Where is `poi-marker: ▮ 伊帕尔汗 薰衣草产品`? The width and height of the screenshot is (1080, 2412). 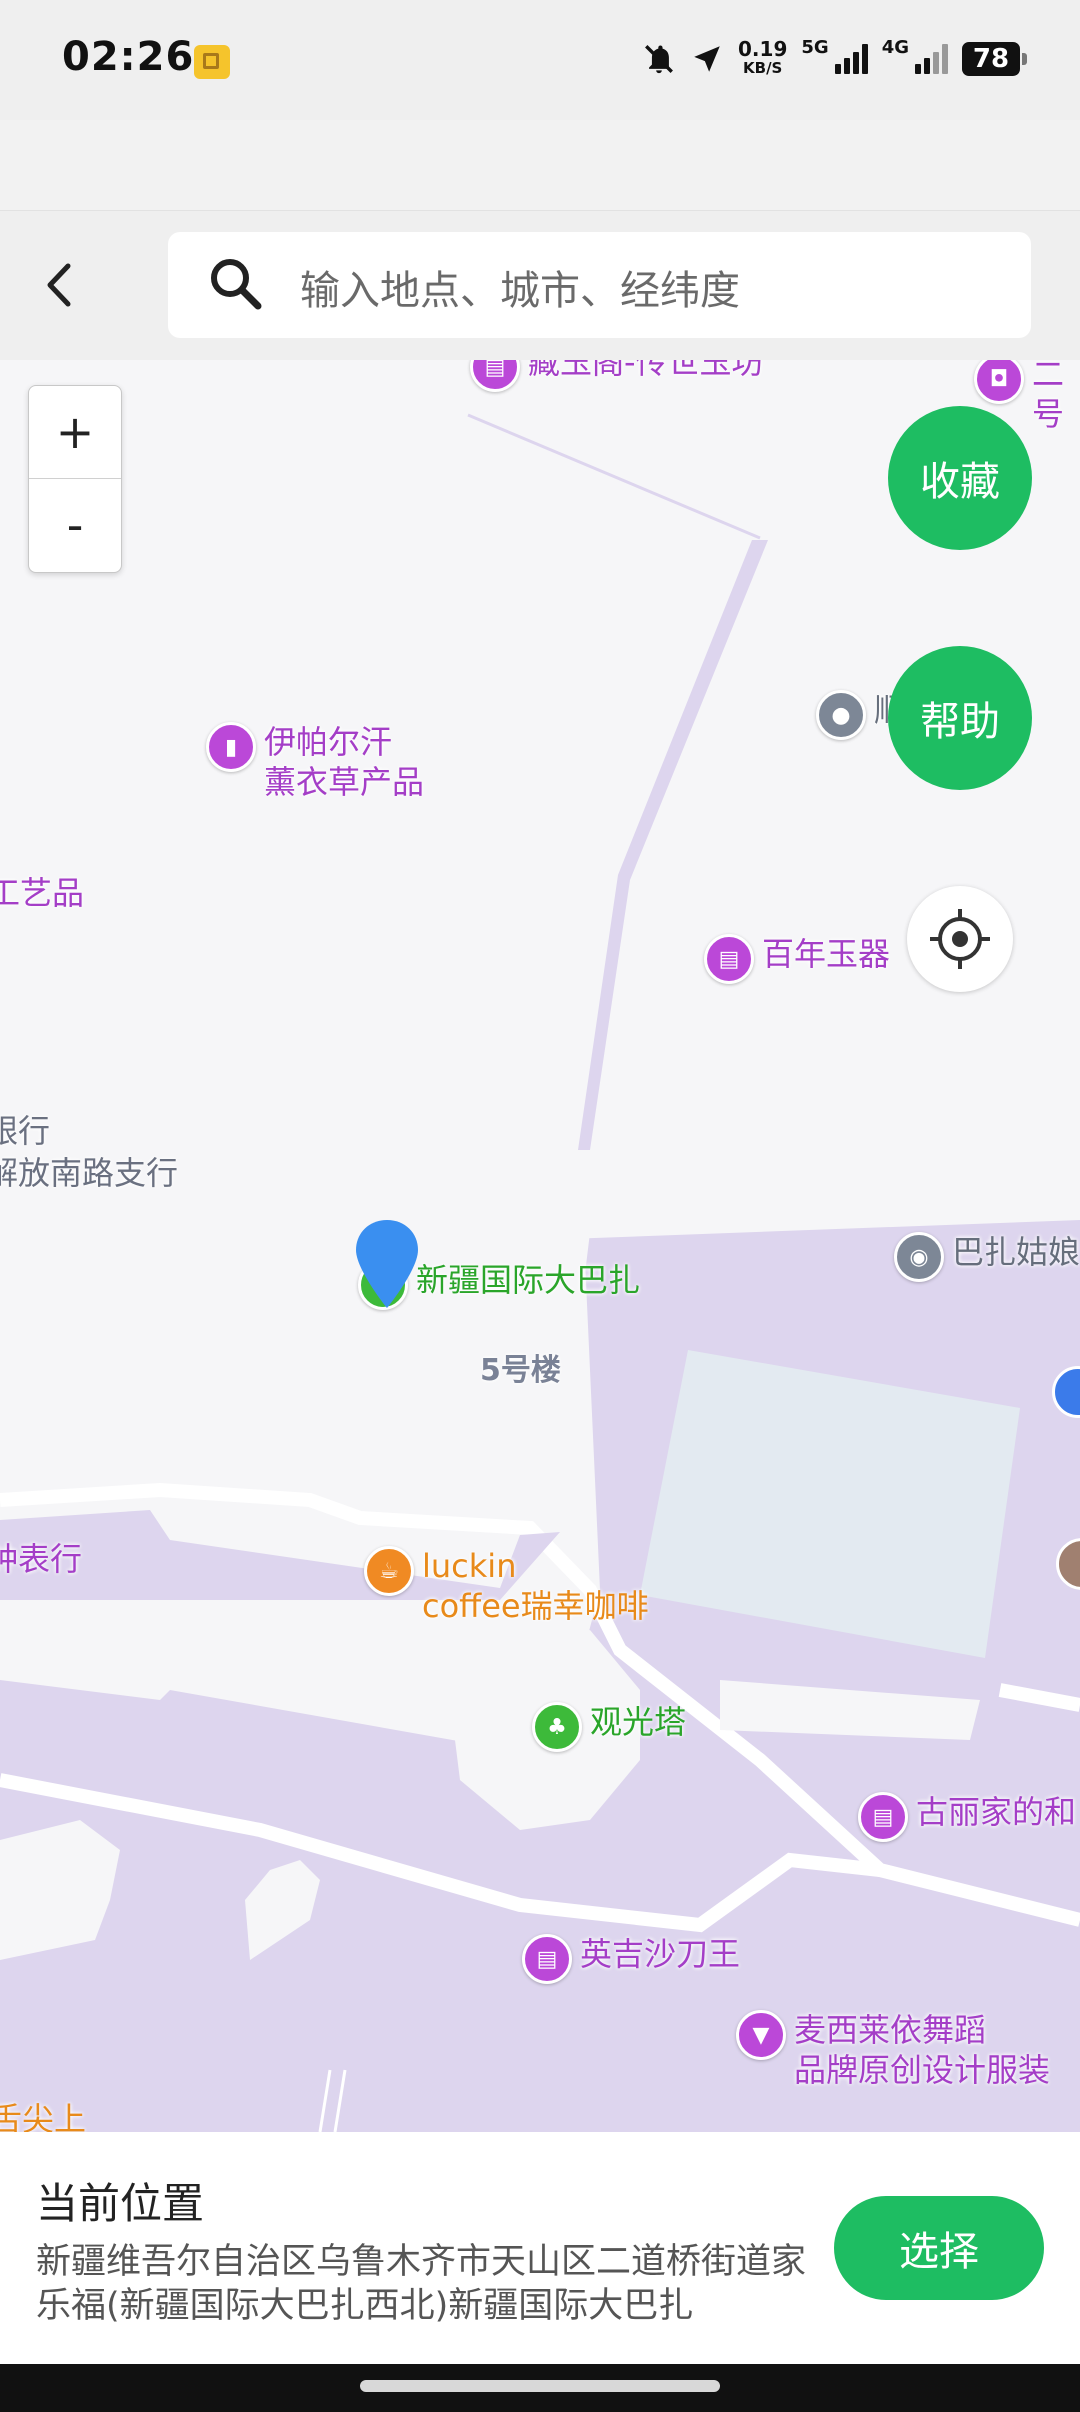 poi-marker: ▮ 伊帕尔汗 薰衣草产品 is located at coordinates (315, 762).